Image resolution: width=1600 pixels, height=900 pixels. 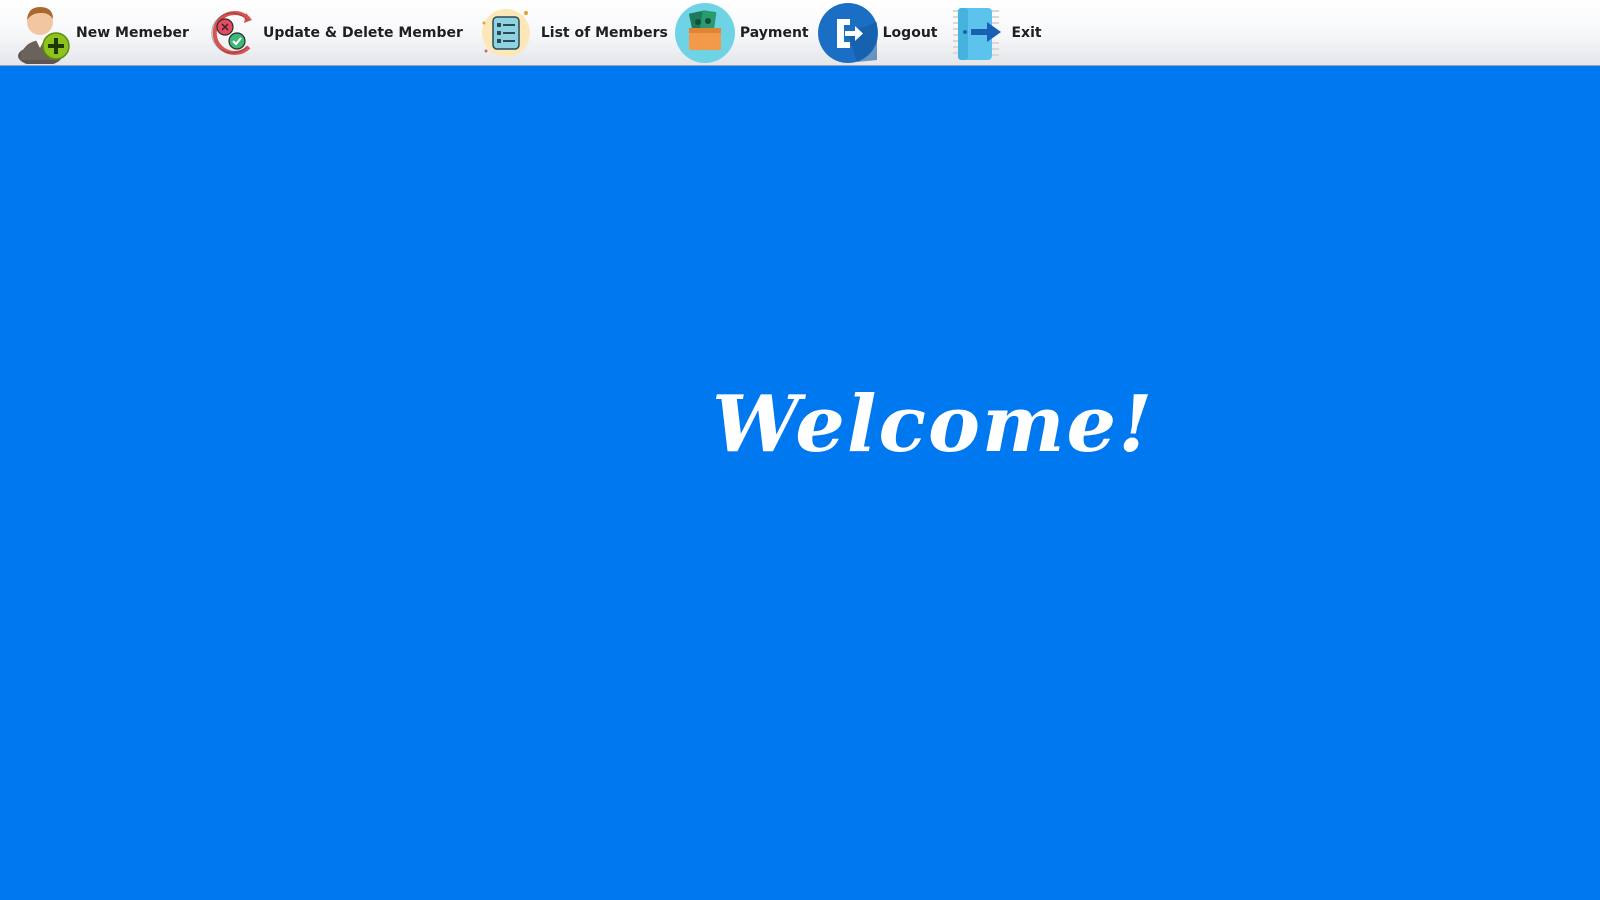 What do you see at coordinates (132, 32) in the screenshot?
I see `new-member-label: New Memeber` at bounding box center [132, 32].